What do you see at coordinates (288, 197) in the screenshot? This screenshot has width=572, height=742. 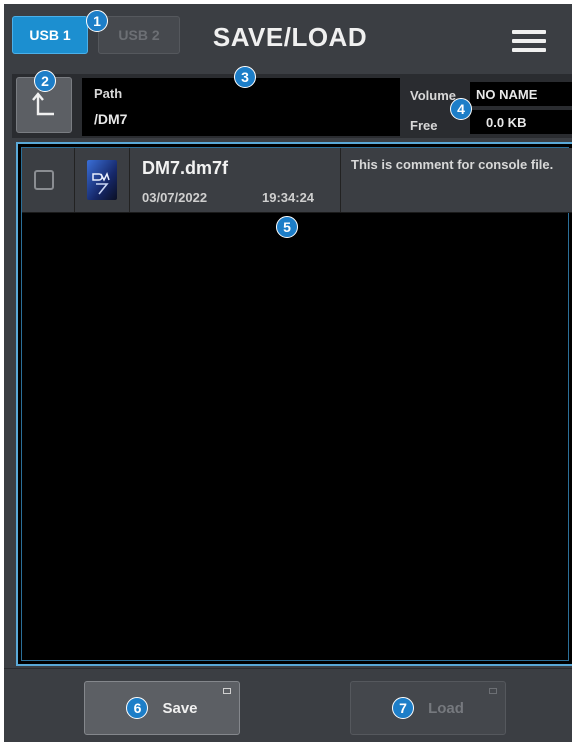 I see `file-time: 19:34:24` at bounding box center [288, 197].